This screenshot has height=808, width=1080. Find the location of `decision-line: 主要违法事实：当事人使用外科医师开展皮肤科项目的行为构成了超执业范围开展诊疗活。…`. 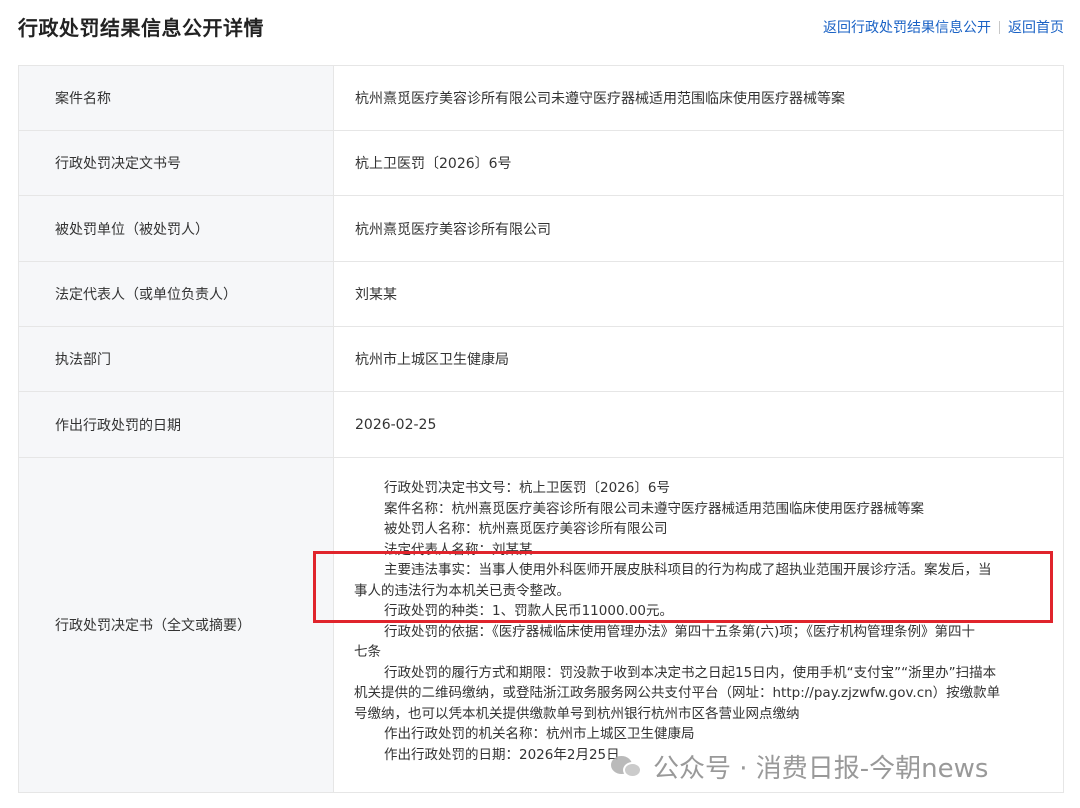

decision-line: 主要违法事实：当事人使用外科医师开展皮肤科项目的行为构成了超执业范围开展诊疗活。… is located at coordinates (688, 570).